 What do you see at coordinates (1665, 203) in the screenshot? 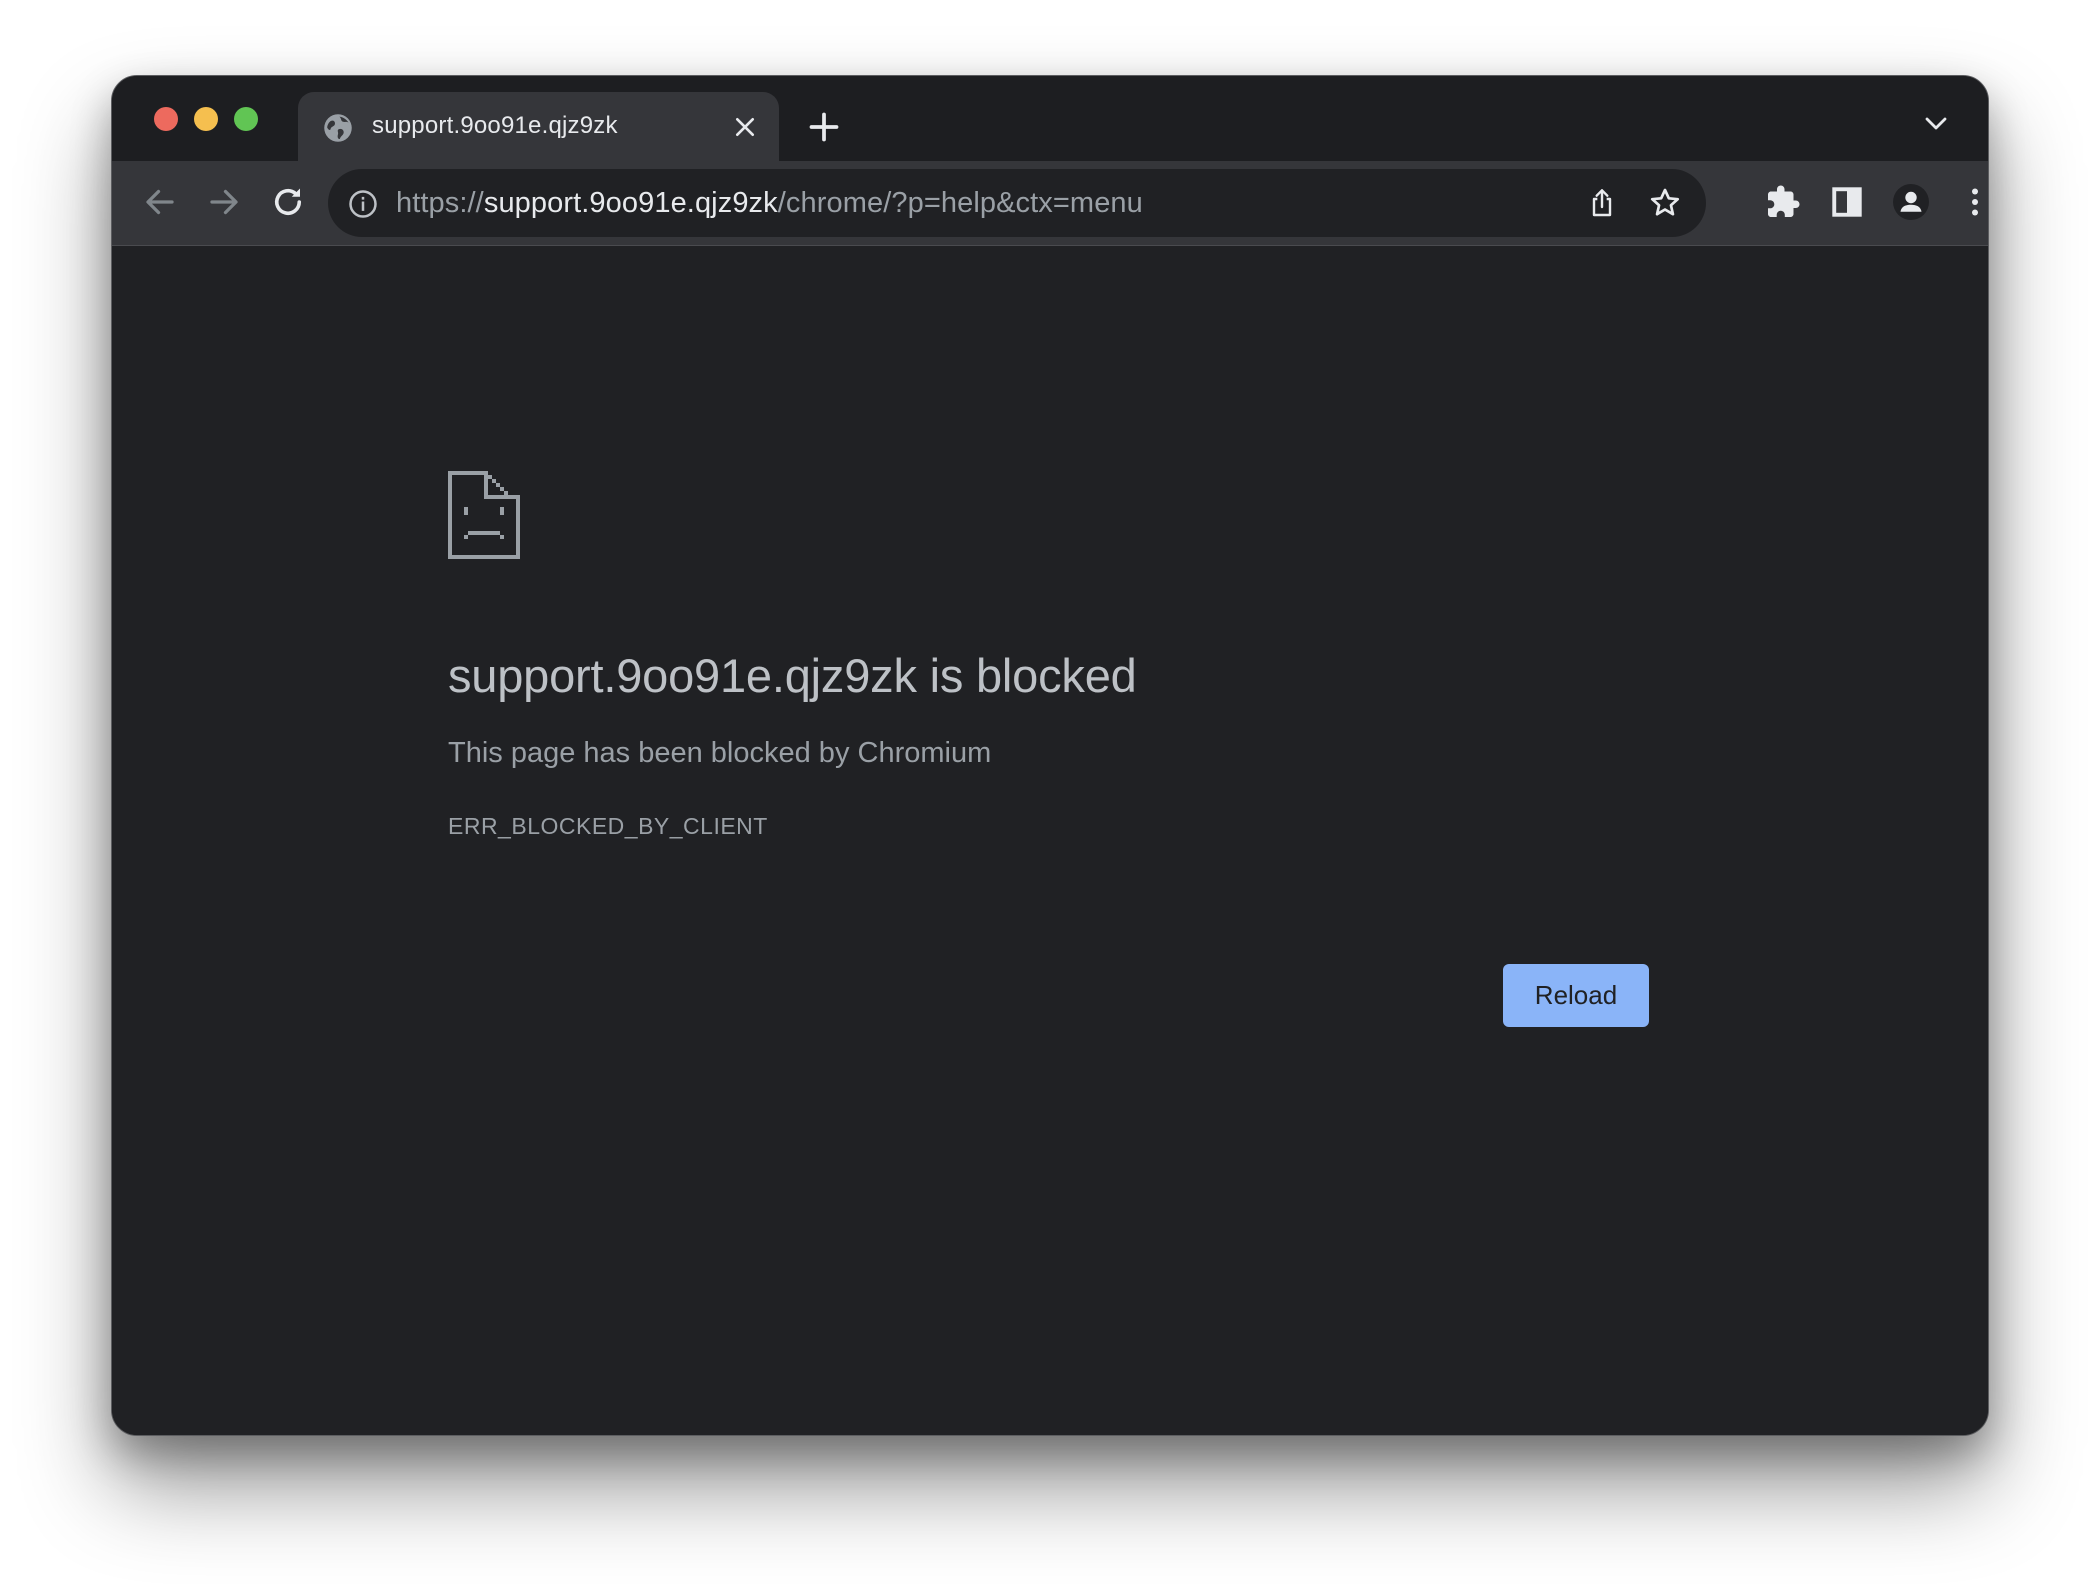
I see `star-icon` at bounding box center [1665, 203].